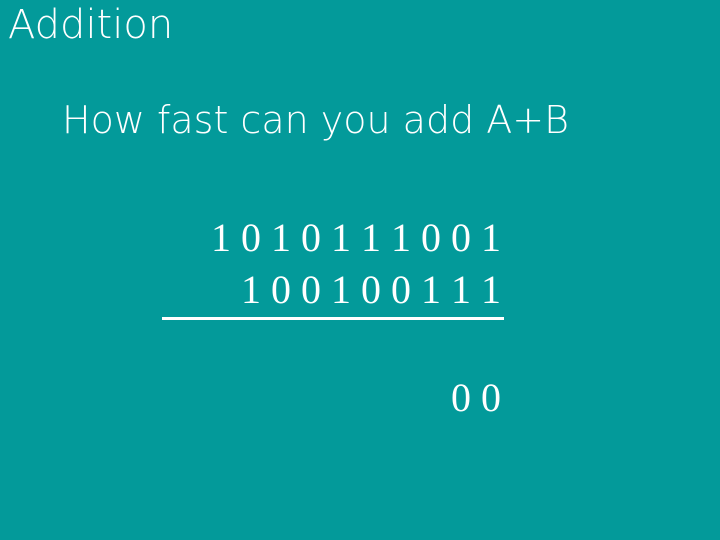 The image size is (720, 540). Describe the element at coordinates (476, 397) in the screenshot. I see `partial-result: 0 0` at that location.